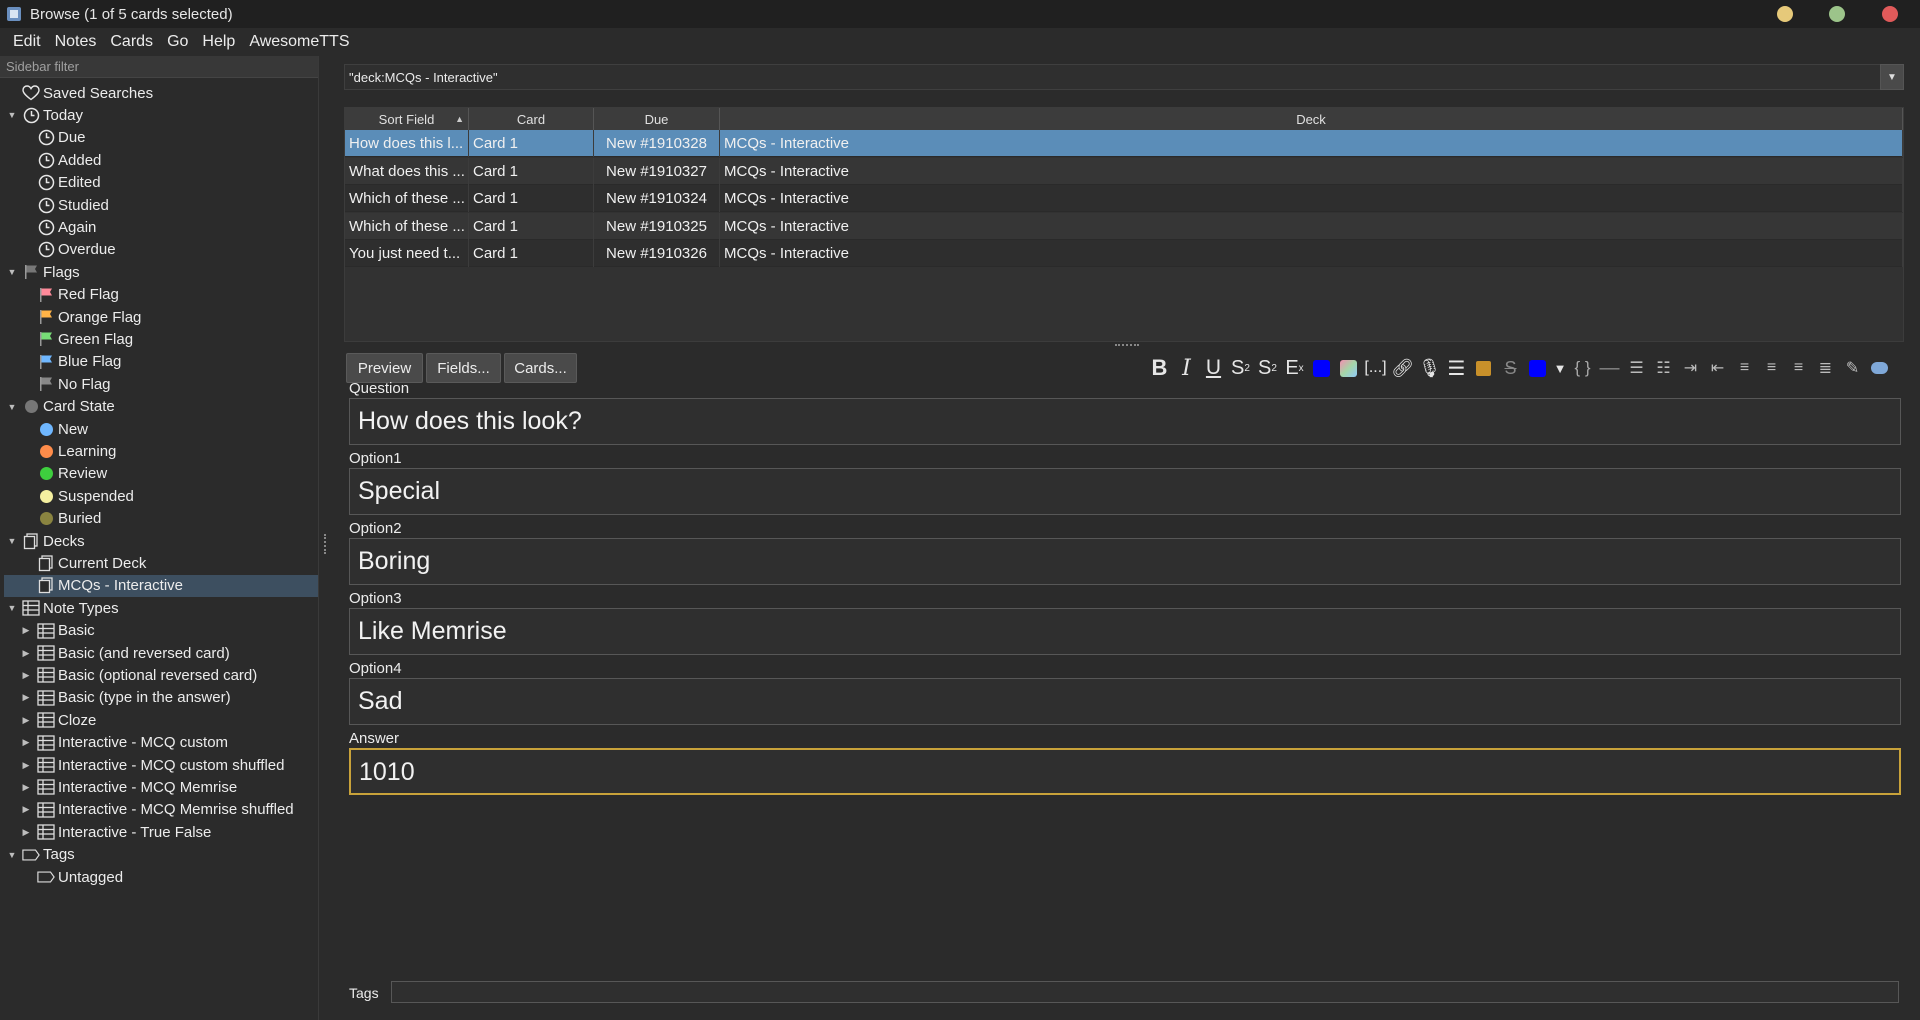 Image resolution: width=1920 pixels, height=1020 pixels. What do you see at coordinates (1125, 421) in the screenshot?
I see `field-input-question: How does this look?` at bounding box center [1125, 421].